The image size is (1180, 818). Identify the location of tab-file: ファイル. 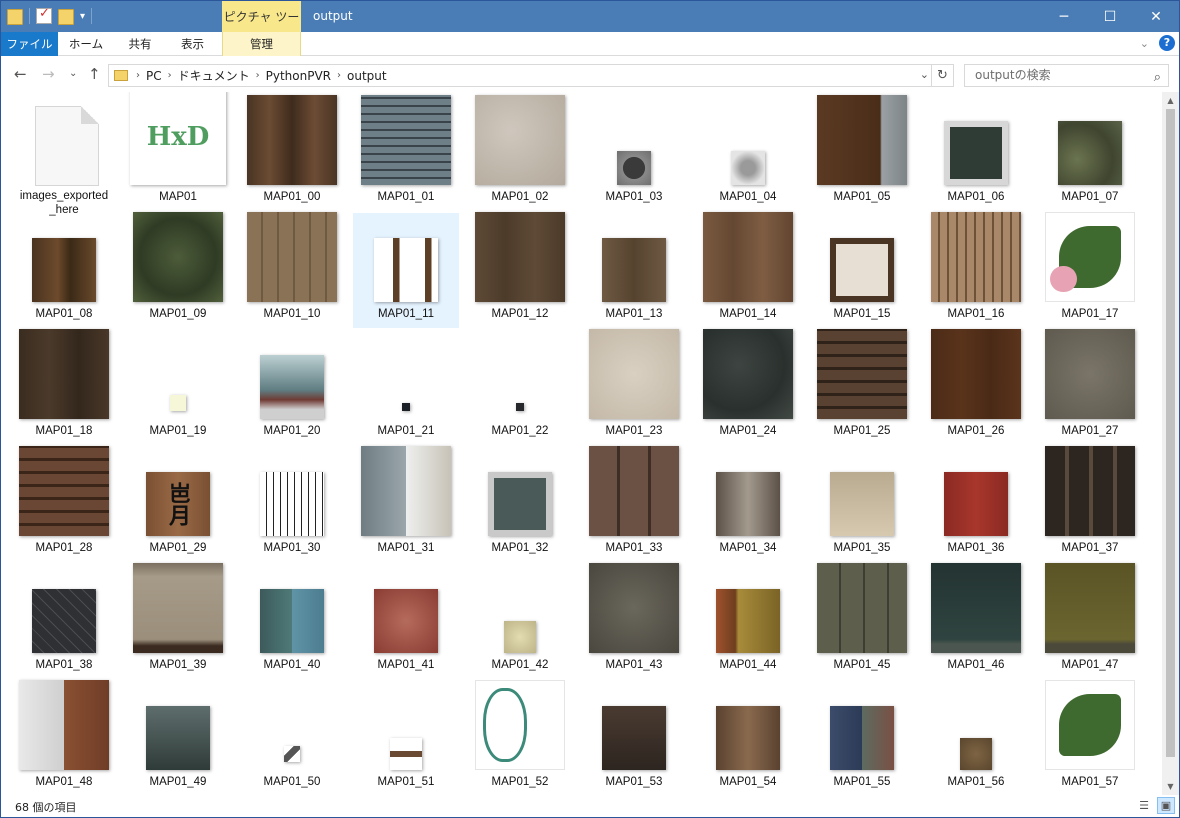
(29, 44).